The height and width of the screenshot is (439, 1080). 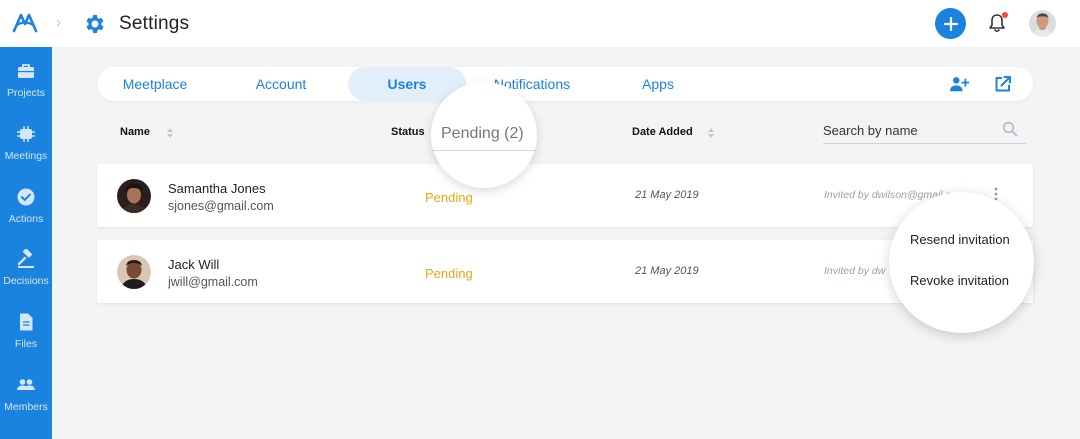 What do you see at coordinates (540, 23) in the screenshot?
I see `top-bar: › Settings` at bounding box center [540, 23].